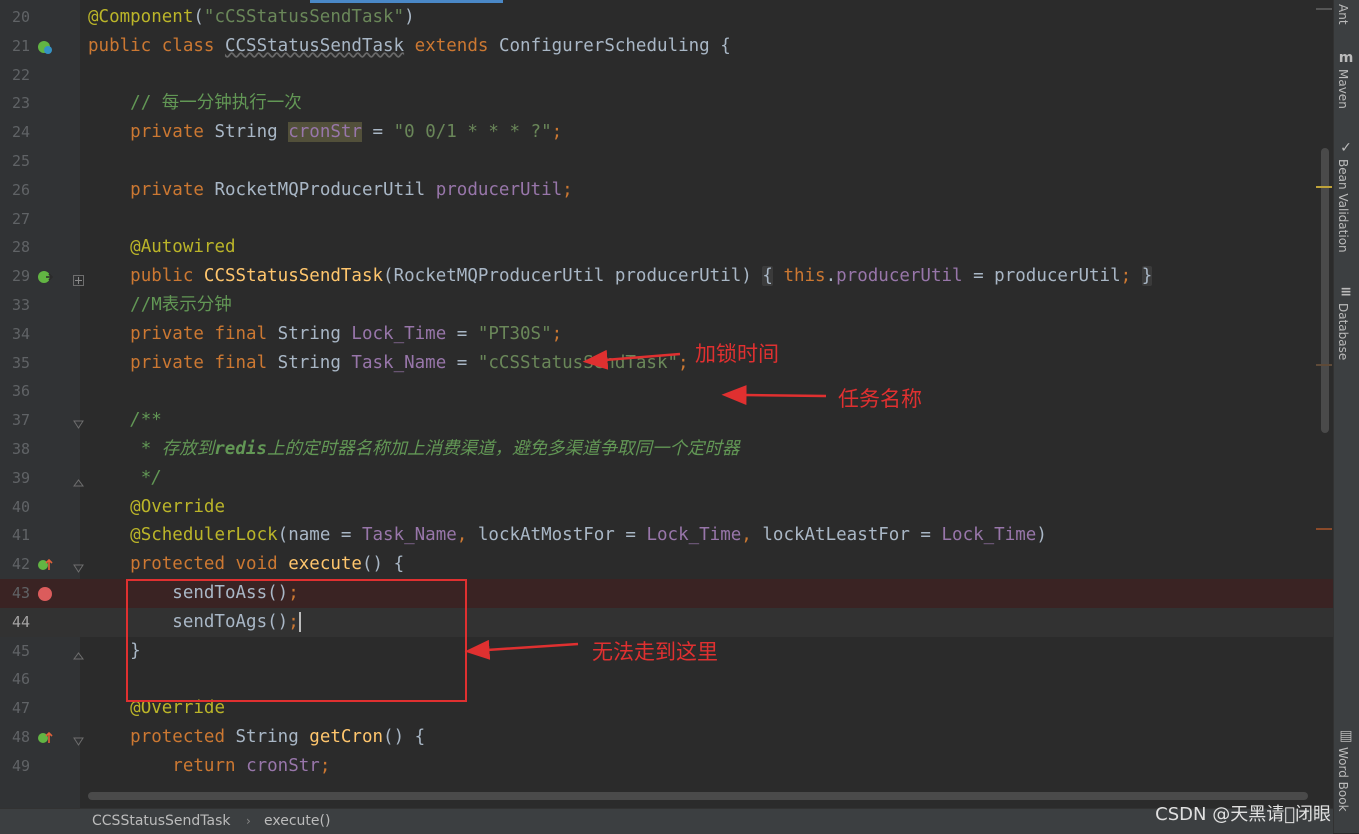 This screenshot has height=834, width=1359. What do you see at coordinates (737, 354) in the screenshot?
I see `annotation-lock-time: 加锁时间` at bounding box center [737, 354].